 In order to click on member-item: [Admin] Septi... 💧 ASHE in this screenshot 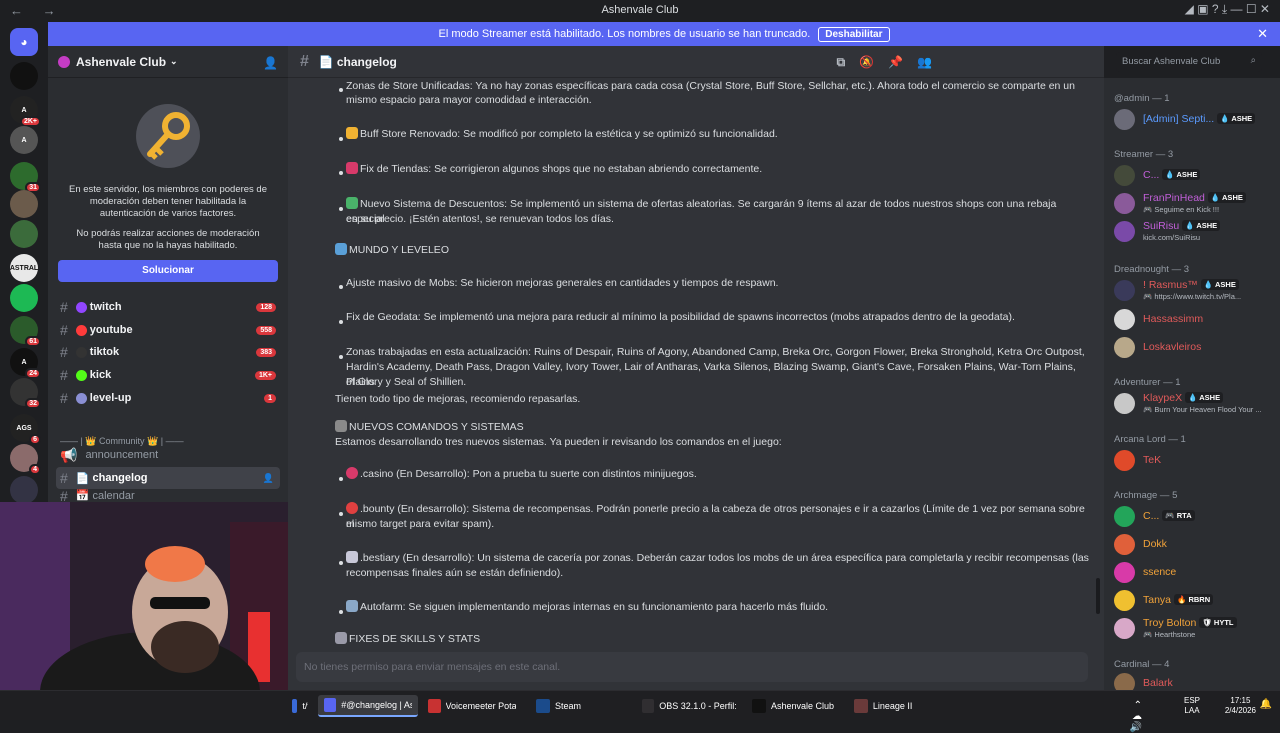, I will do `click(1195, 120)`.